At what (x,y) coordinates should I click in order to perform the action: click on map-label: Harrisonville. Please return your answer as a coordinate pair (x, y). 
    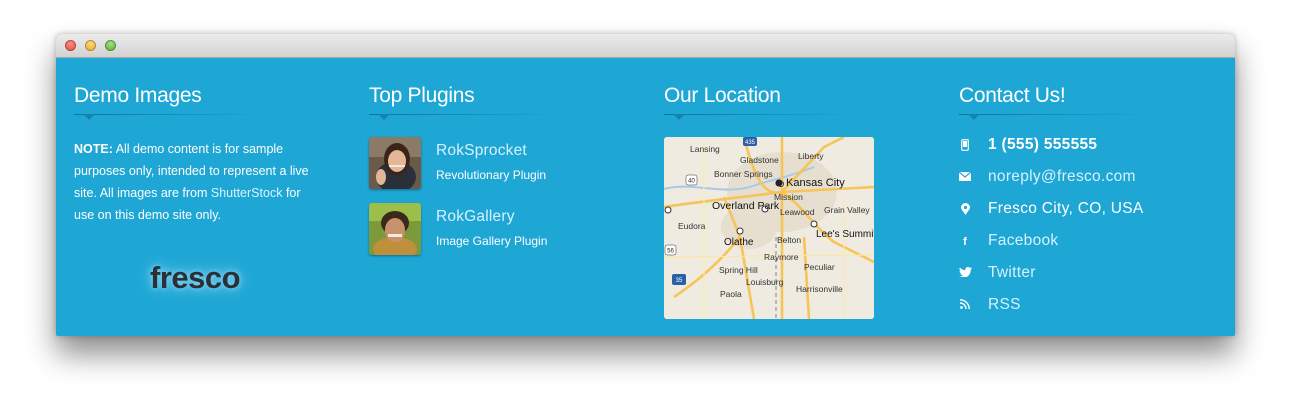
    Looking at the image, I should click on (819, 289).